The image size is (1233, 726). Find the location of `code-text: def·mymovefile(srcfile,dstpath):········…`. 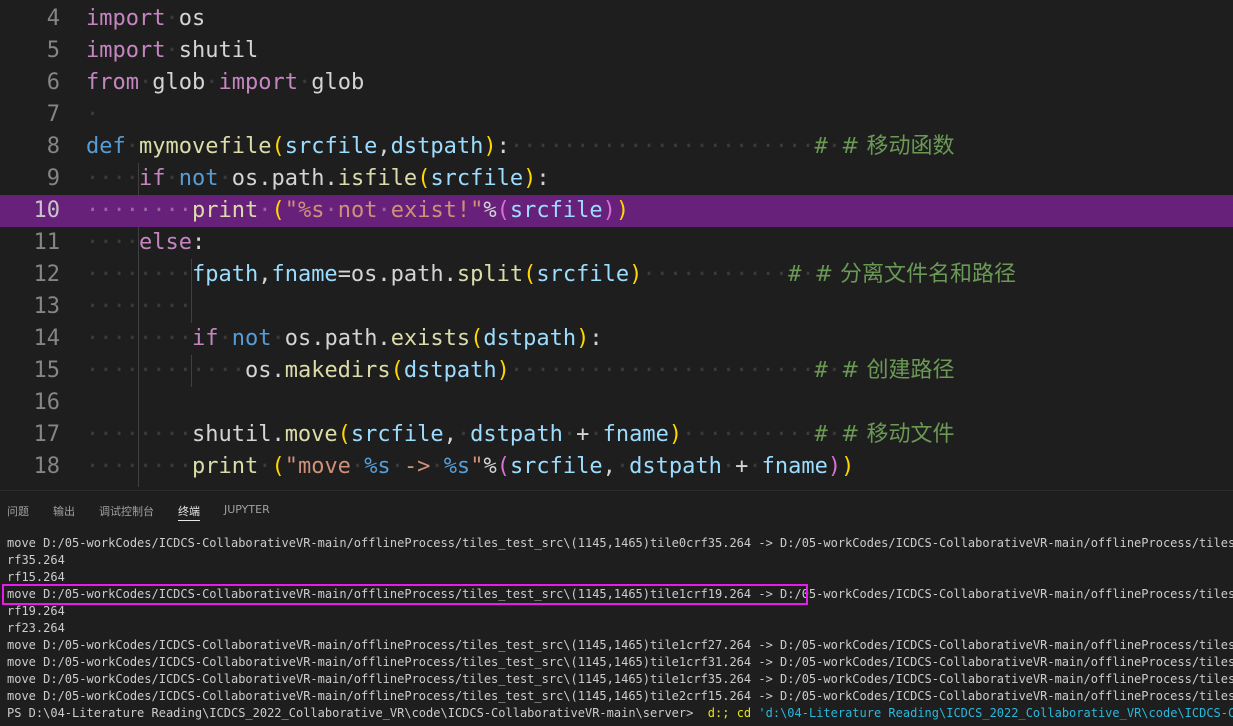

code-text: def·mymovefile(srcfile,dstpath):········… is located at coordinates (520, 146).